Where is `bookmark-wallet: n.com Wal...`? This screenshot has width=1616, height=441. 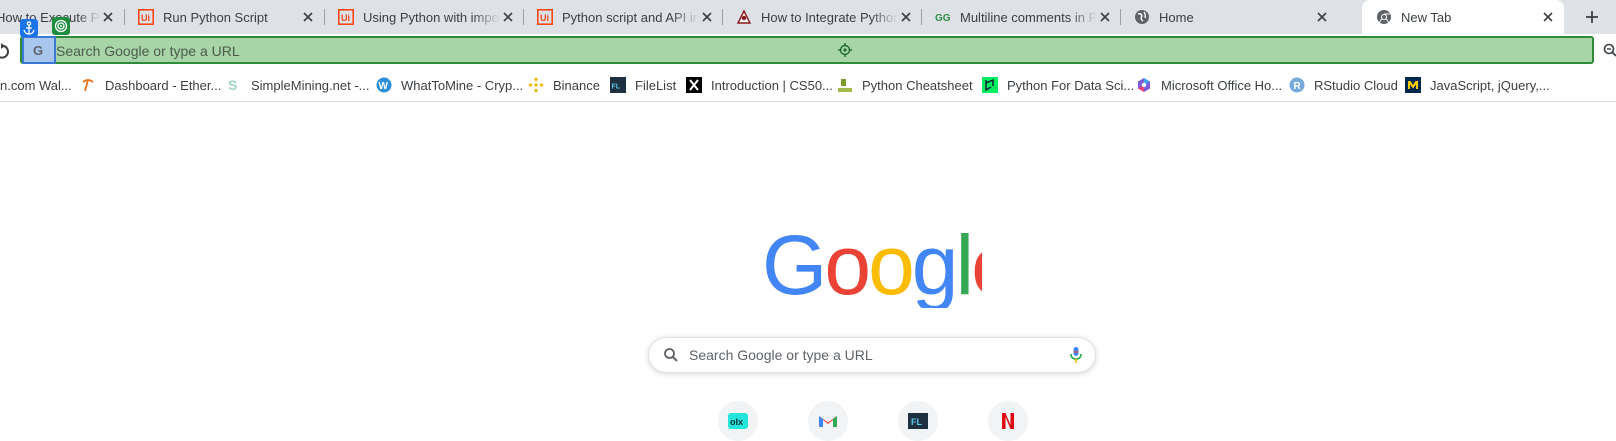
bookmark-wallet: n.com Wal... is located at coordinates (36, 85).